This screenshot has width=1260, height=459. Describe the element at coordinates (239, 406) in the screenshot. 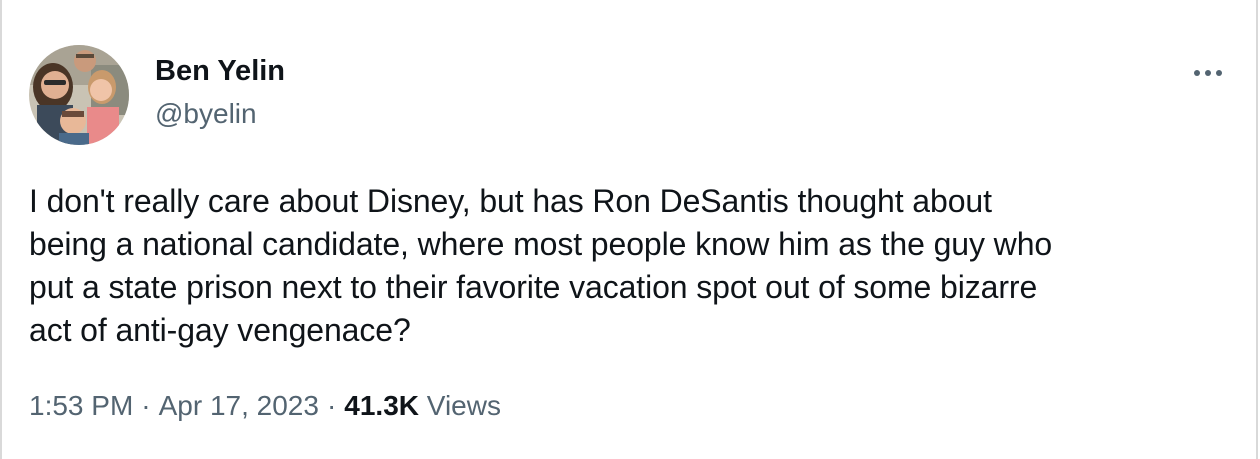

I see `tweet-date: Apr 17, 2023` at that location.